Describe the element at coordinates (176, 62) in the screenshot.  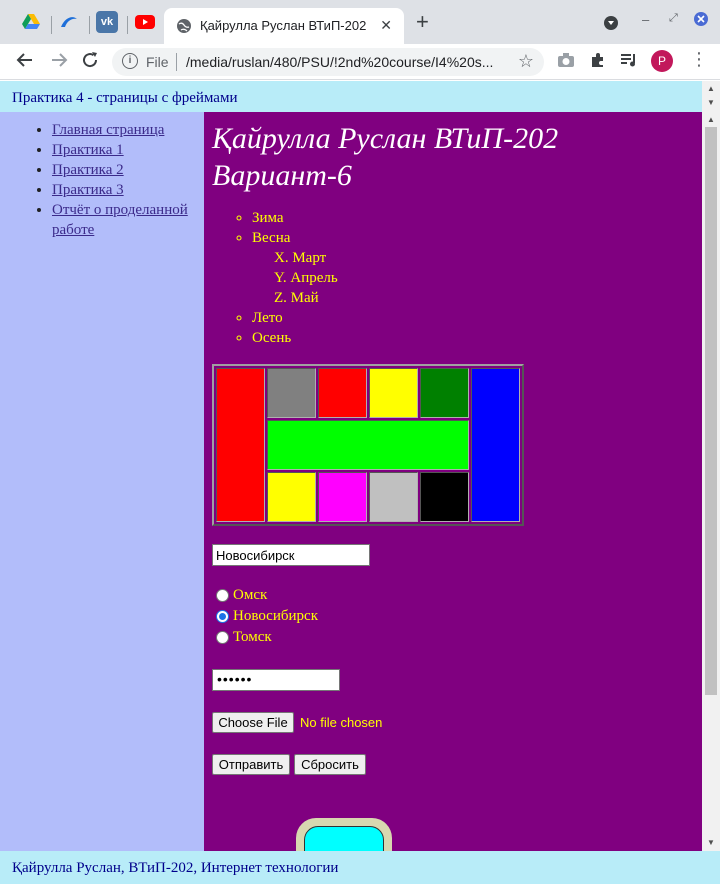
I see `address-divider` at that location.